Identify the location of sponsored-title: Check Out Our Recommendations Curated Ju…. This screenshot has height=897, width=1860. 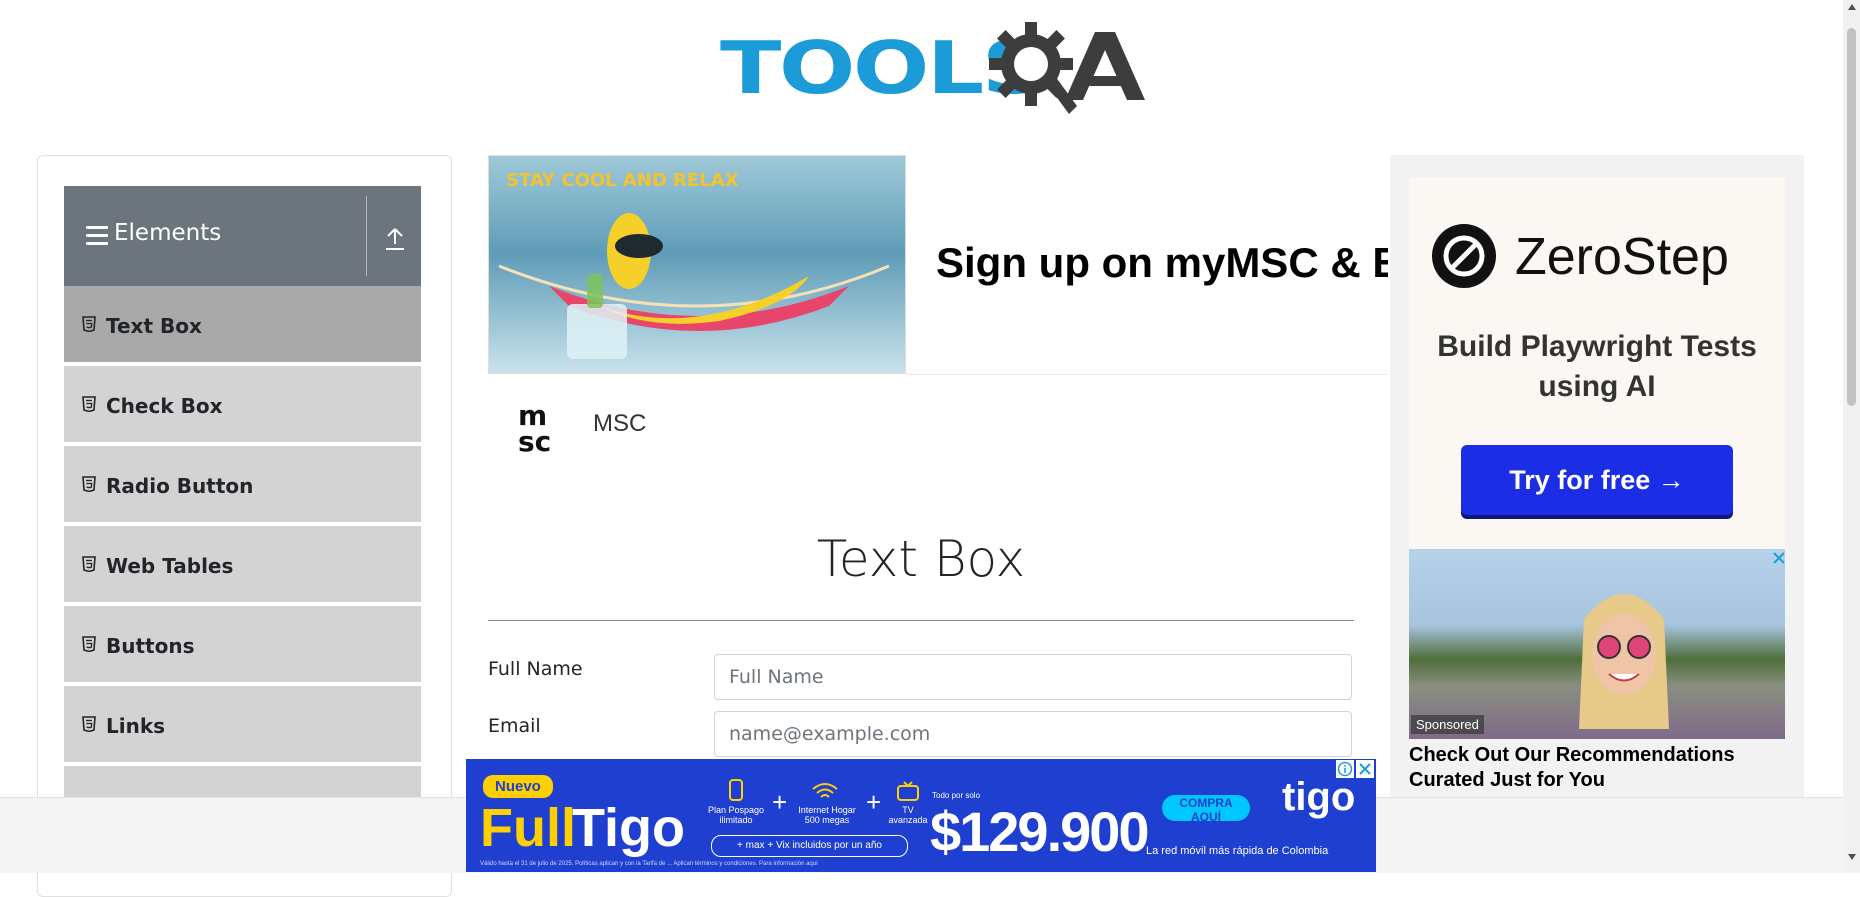
(1597, 768).